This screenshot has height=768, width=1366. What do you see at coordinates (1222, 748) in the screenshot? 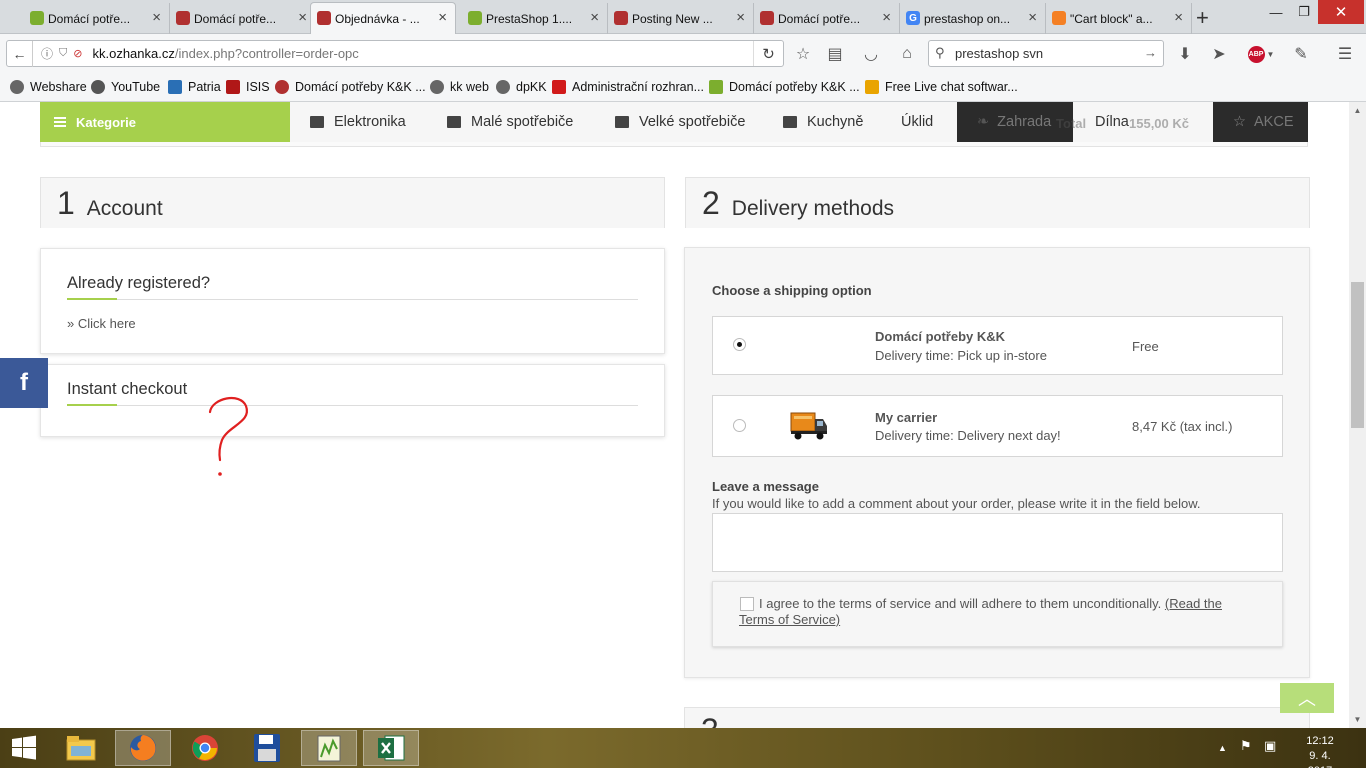
I see `tray-expand-icon: ▲` at bounding box center [1222, 748].